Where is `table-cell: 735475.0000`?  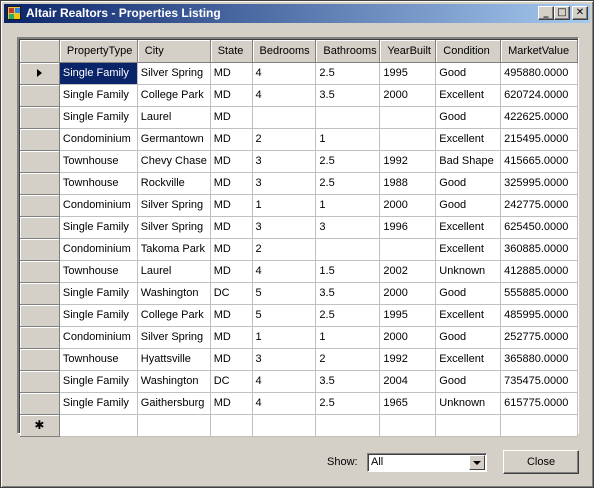 table-cell: 735475.0000 is located at coordinates (539, 381).